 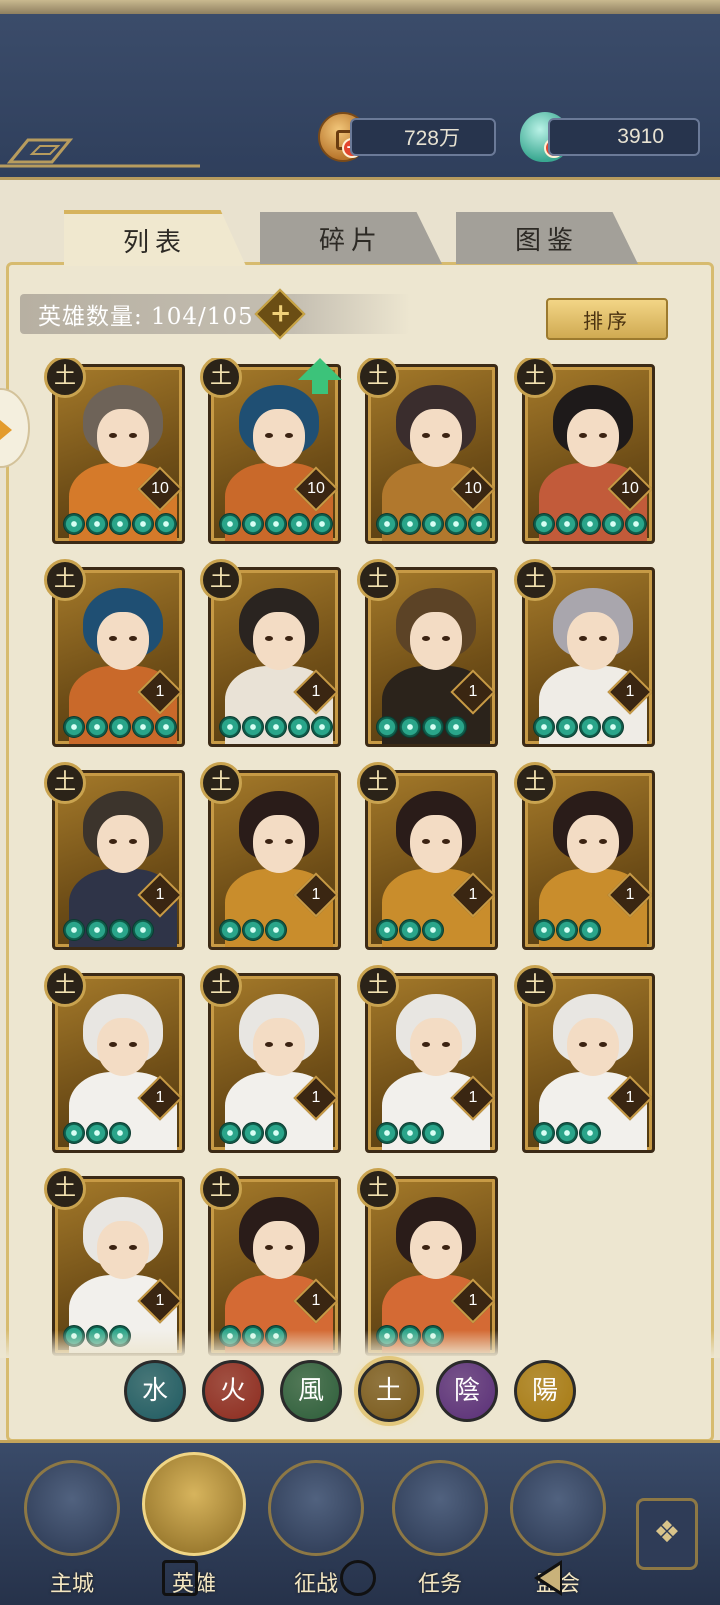 I want to click on yang-filter-icon: 陽, so click(x=545, y=1391).